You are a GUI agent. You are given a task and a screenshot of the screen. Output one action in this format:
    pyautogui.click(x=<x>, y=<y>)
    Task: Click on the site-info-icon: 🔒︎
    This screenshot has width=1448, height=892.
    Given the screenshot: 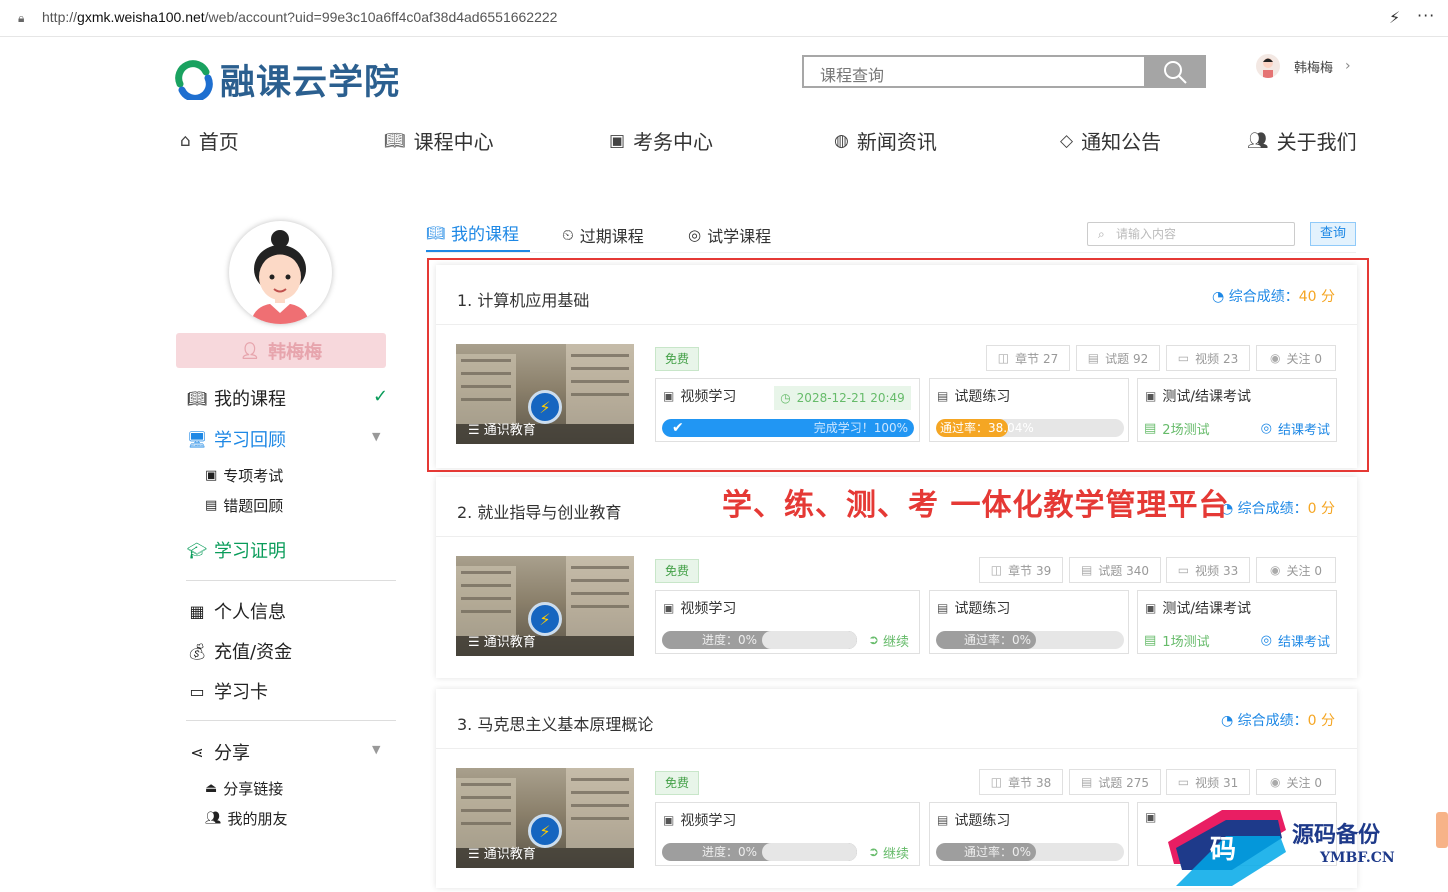 What is the action you would take?
    pyautogui.click(x=25, y=18)
    